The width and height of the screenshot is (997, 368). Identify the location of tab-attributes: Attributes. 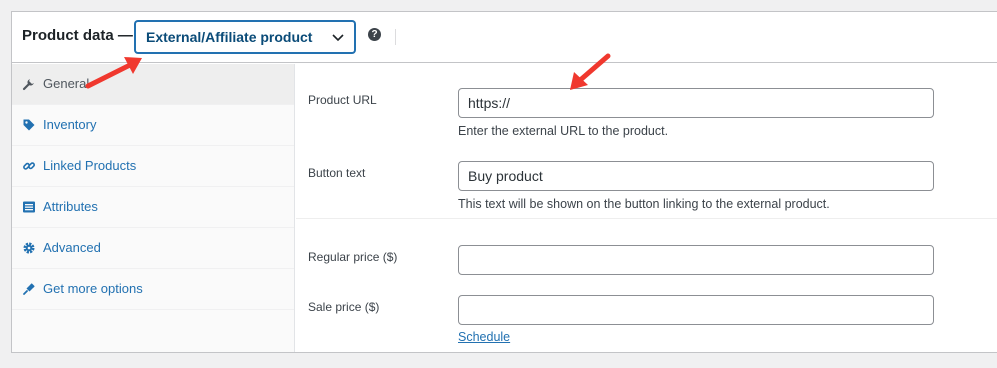
(153, 207).